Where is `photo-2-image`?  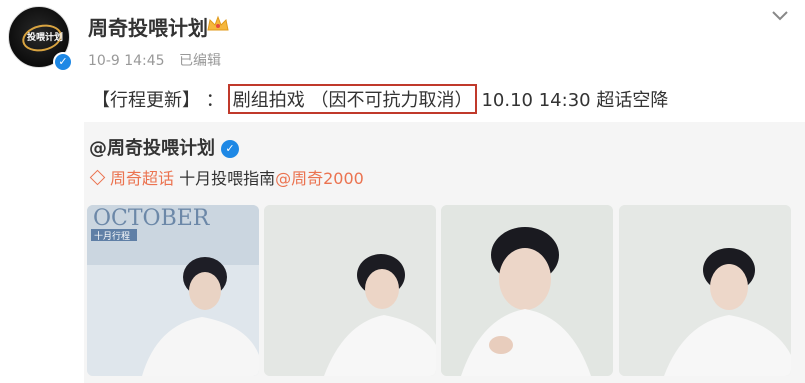
photo-2-image is located at coordinates (350, 290).